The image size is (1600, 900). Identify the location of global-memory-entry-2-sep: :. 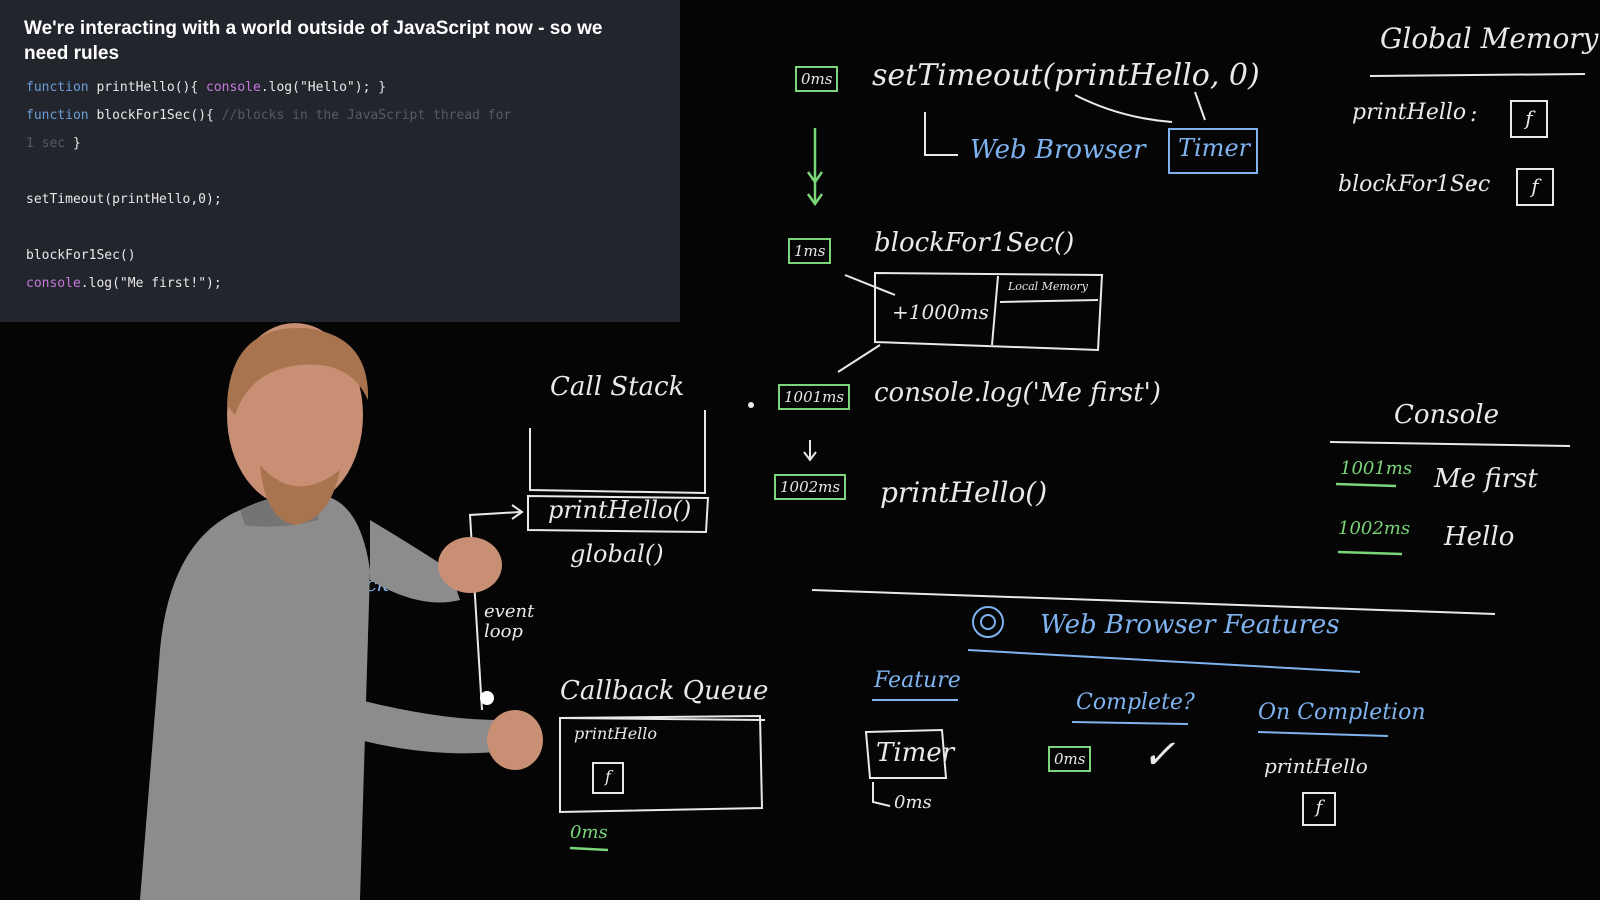
(1474, 184).